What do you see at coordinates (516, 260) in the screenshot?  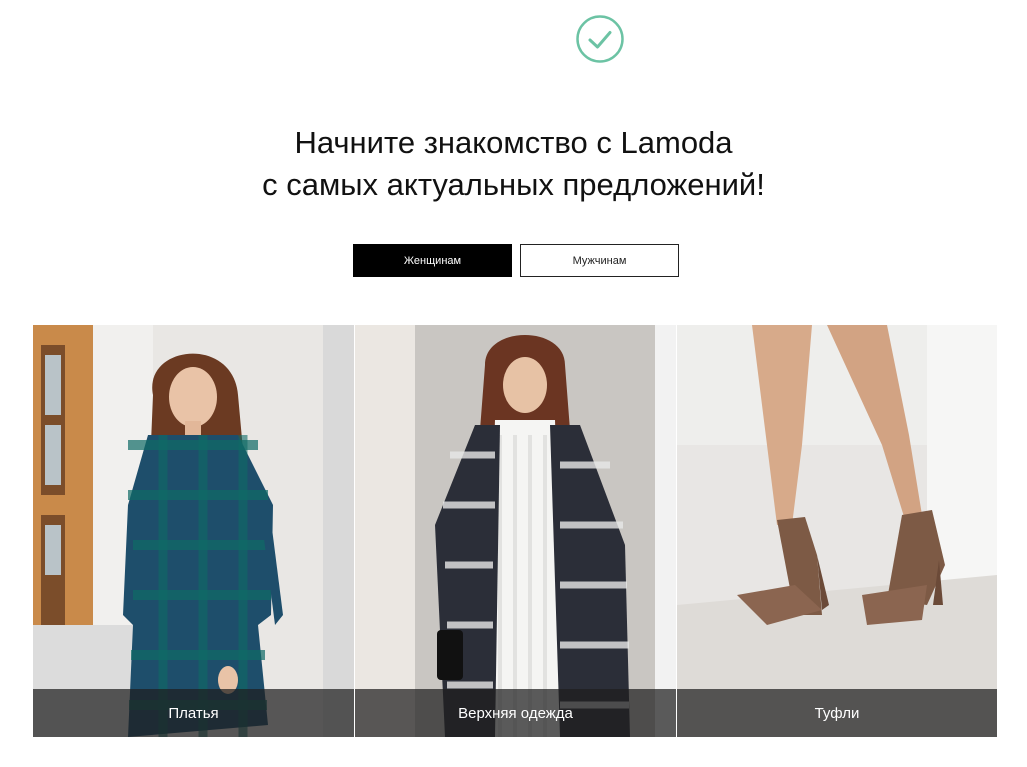 I see `gender-switch: Женщинам Мужчинам` at bounding box center [516, 260].